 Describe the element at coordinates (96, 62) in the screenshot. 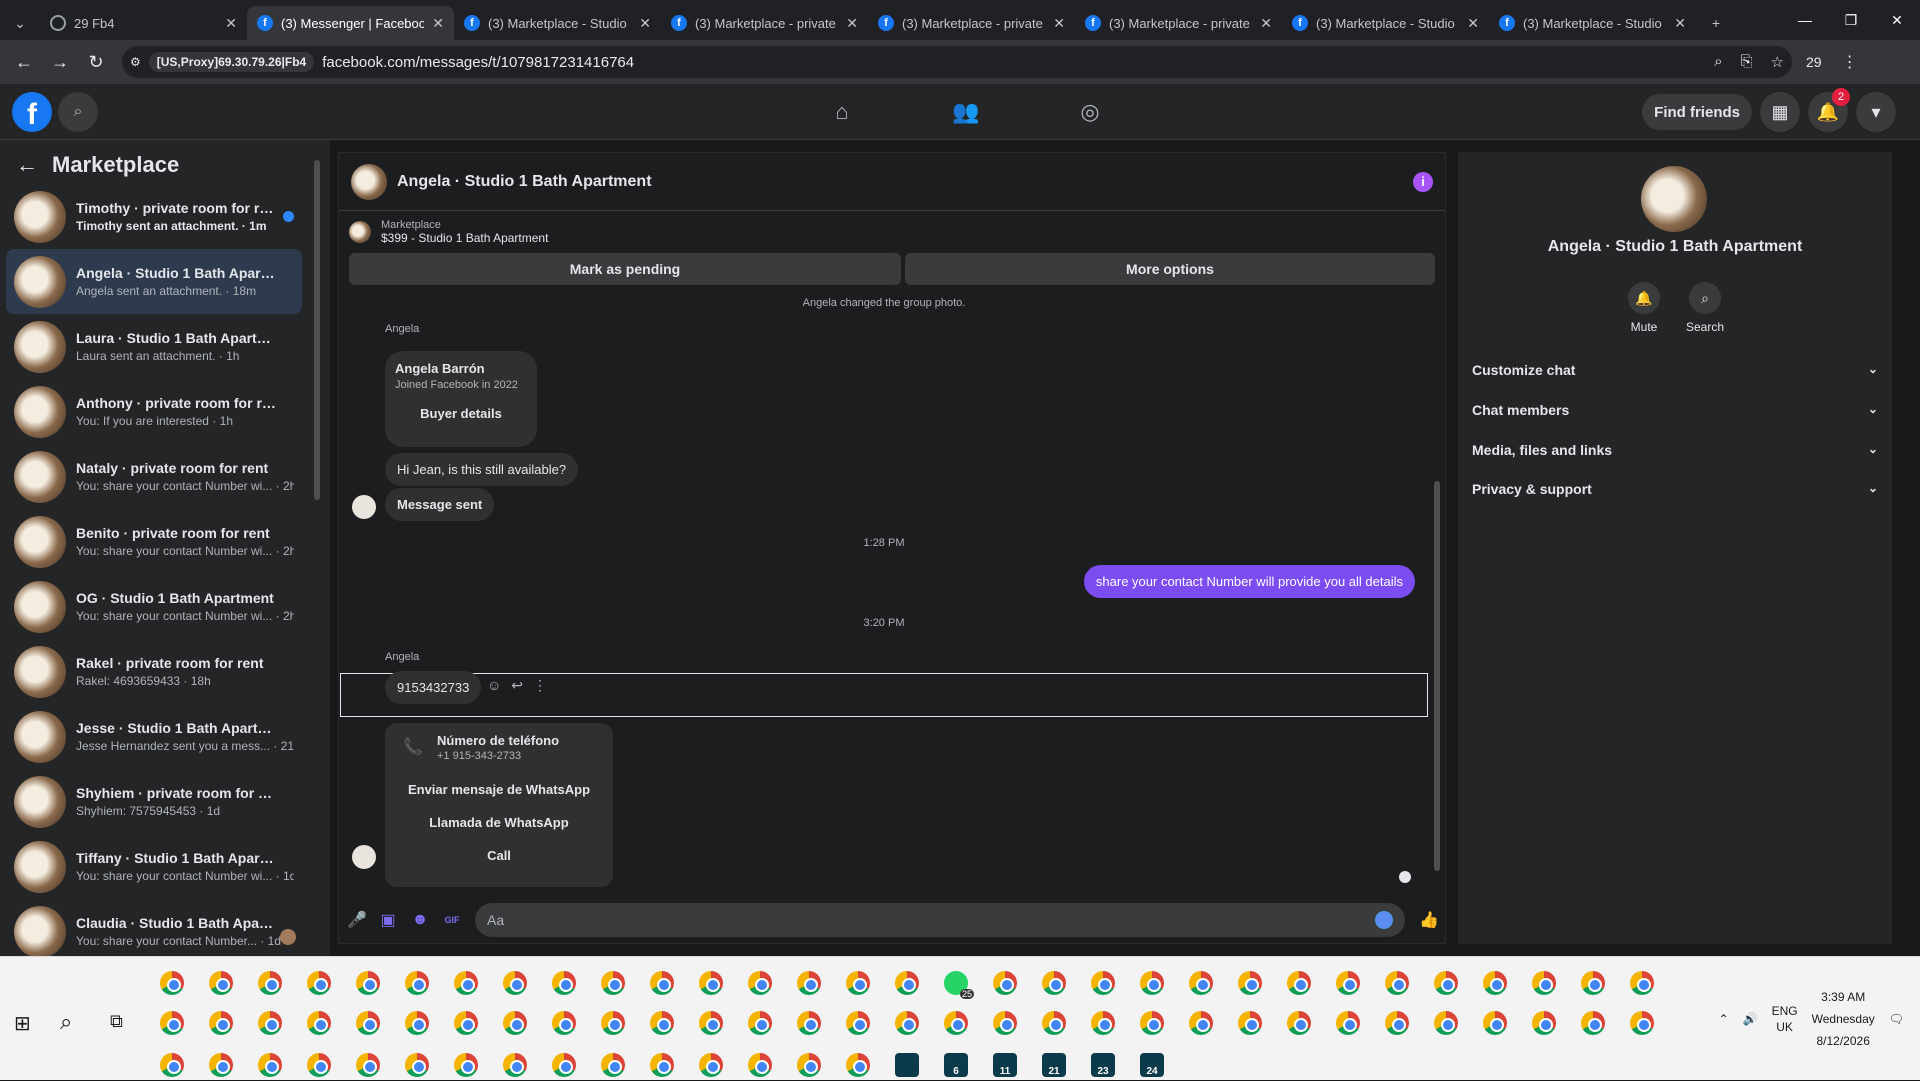

I see `reload-icon: ↻` at that location.